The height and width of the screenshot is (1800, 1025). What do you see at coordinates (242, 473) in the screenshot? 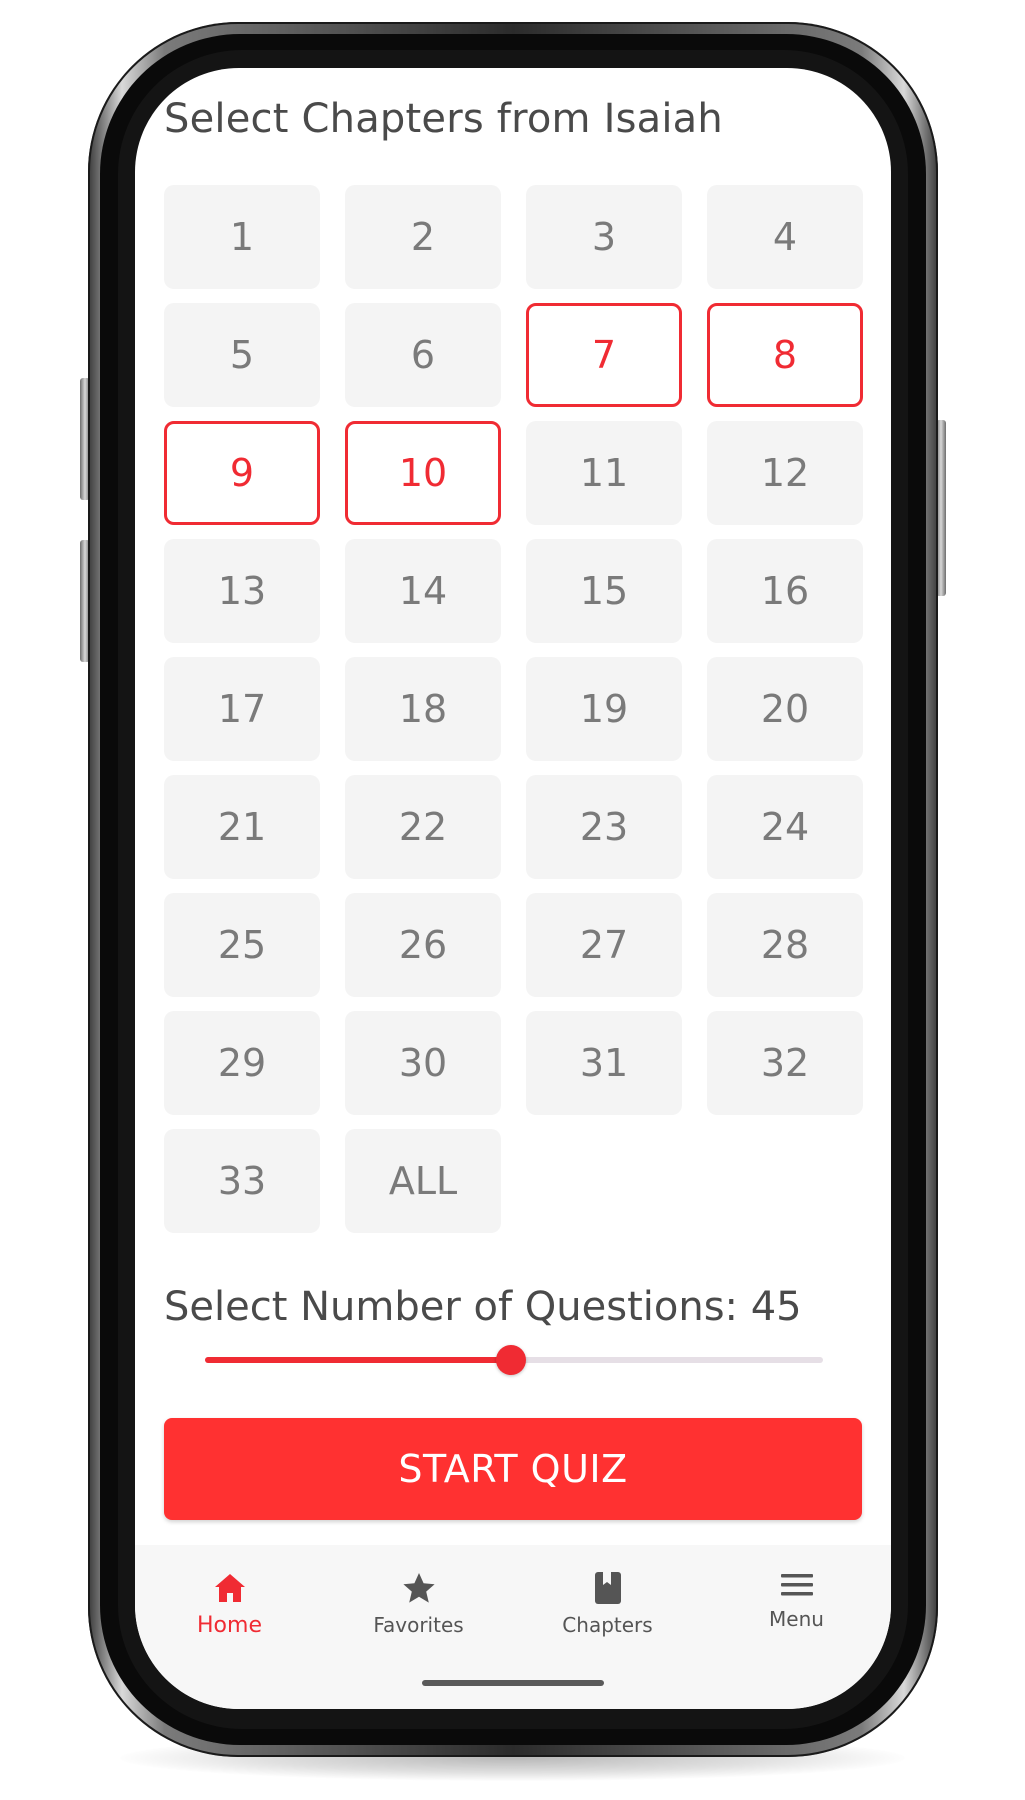
I see `chapter-tile-9: 9` at bounding box center [242, 473].